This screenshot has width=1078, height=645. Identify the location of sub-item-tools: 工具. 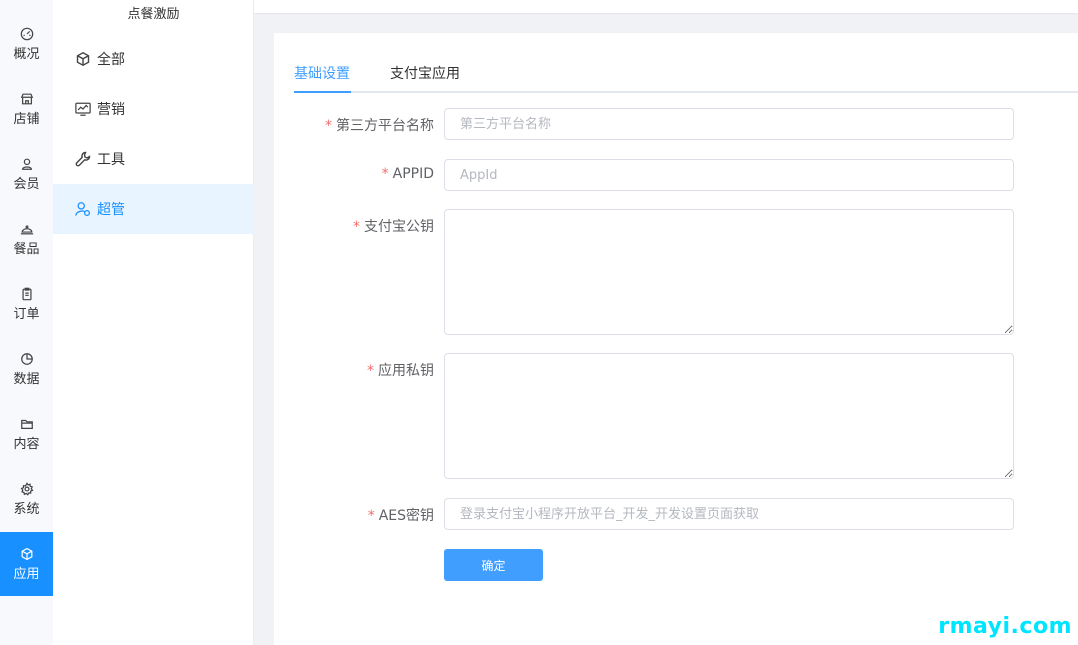
(153, 159).